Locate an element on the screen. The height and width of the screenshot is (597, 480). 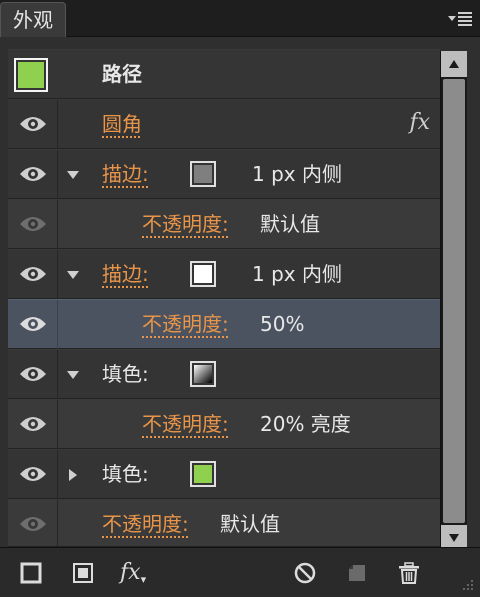
scroll-thumb is located at coordinates (454, 301).